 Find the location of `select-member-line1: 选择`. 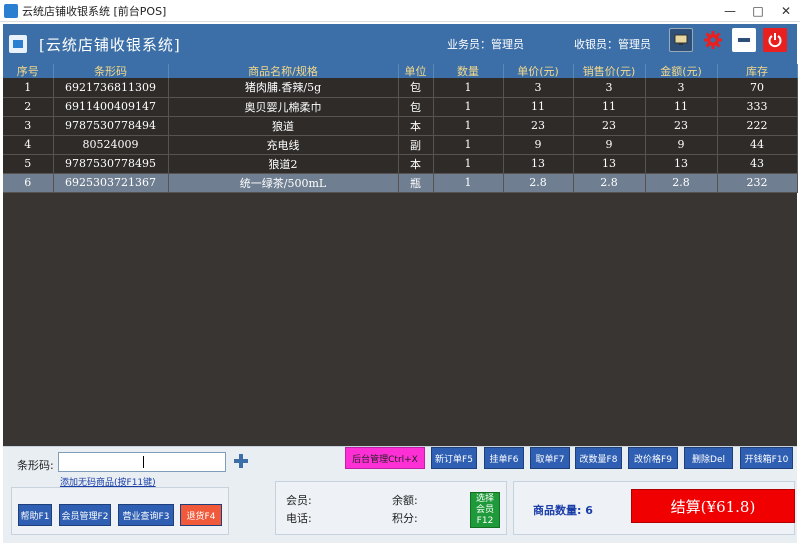

select-member-line1: 选择 is located at coordinates (484, 498).